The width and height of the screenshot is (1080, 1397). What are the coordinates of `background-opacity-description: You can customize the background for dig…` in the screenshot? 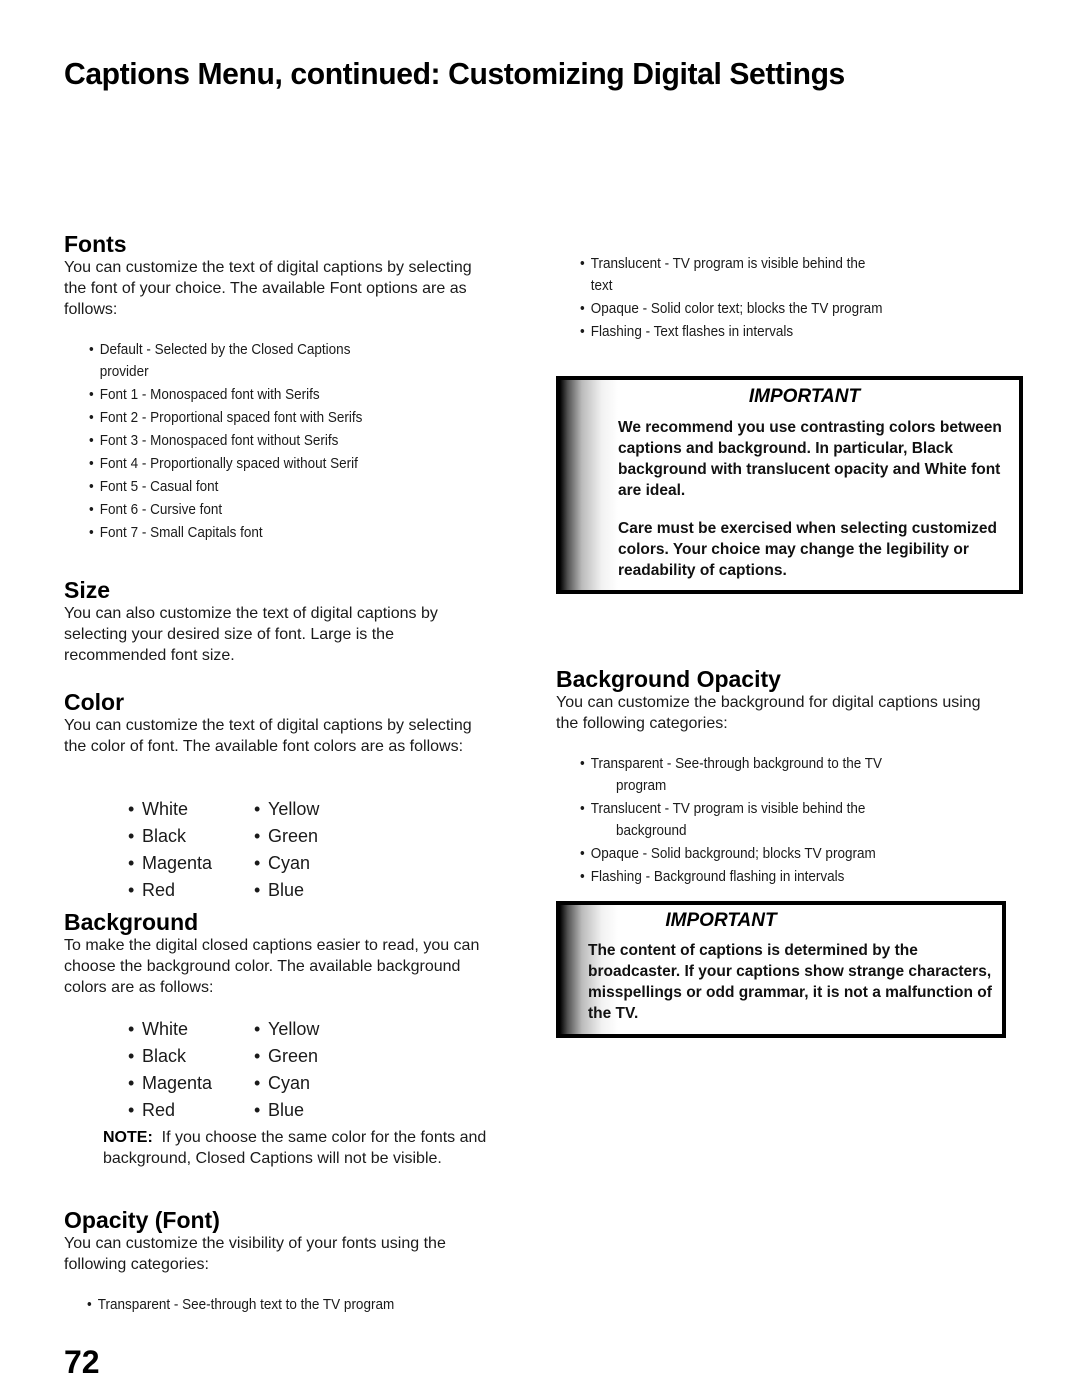 It's located at (768, 713).